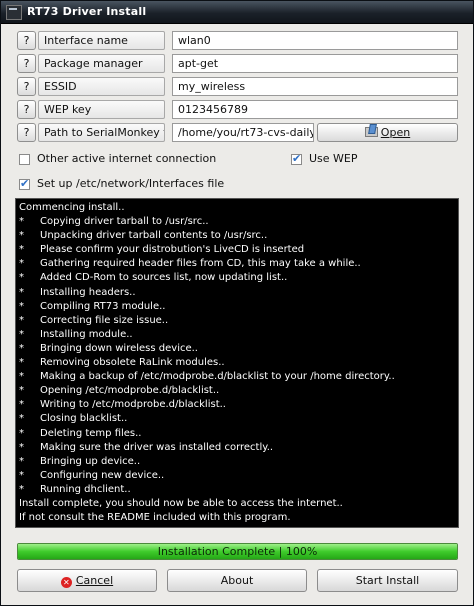  Describe the element at coordinates (87, 11) in the screenshot. I see `window-title: RT73 Driver Install` at that location.